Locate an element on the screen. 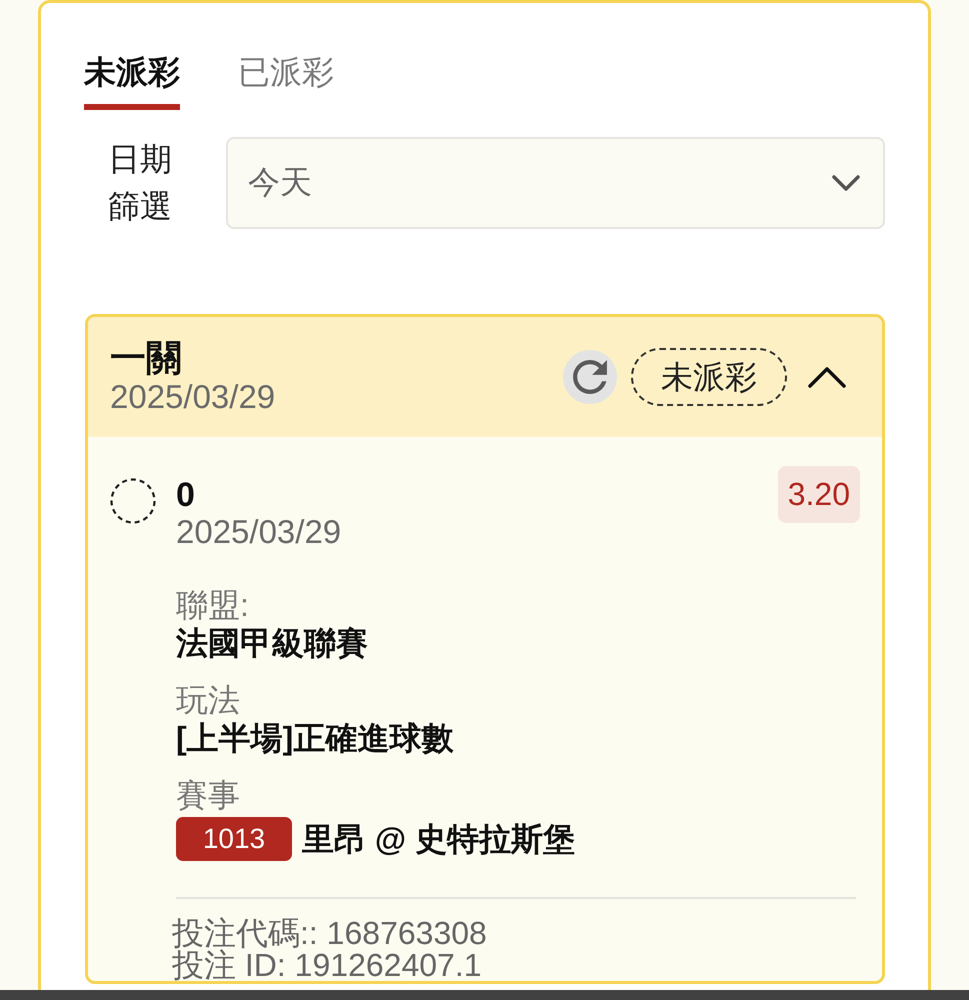 Image resolution: width=969 pixels, height=1000 pixels. match-number-tag: 1013 is located at coordinates (234, 839).